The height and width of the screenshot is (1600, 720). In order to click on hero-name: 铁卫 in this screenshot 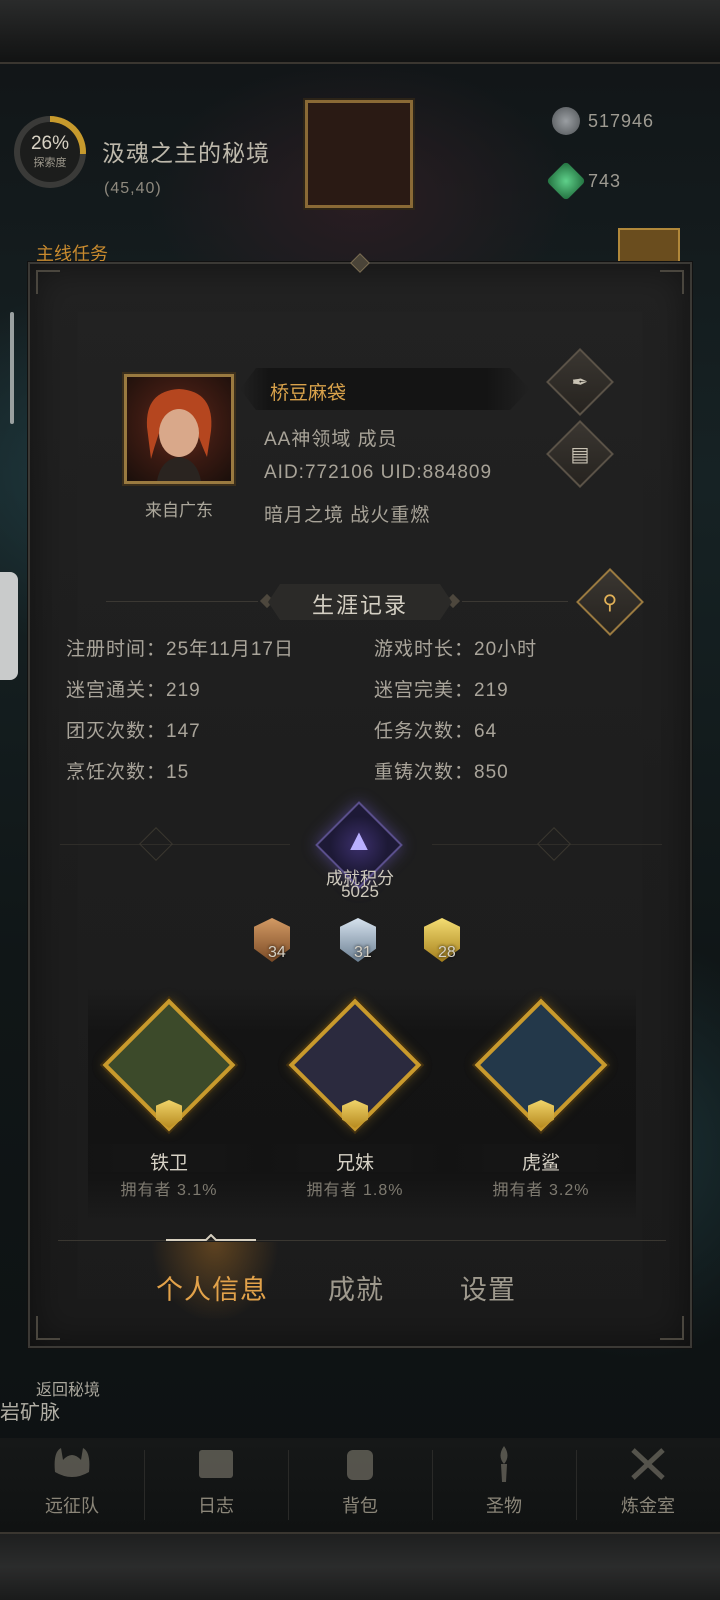, I will do `click(168, 1163)`.